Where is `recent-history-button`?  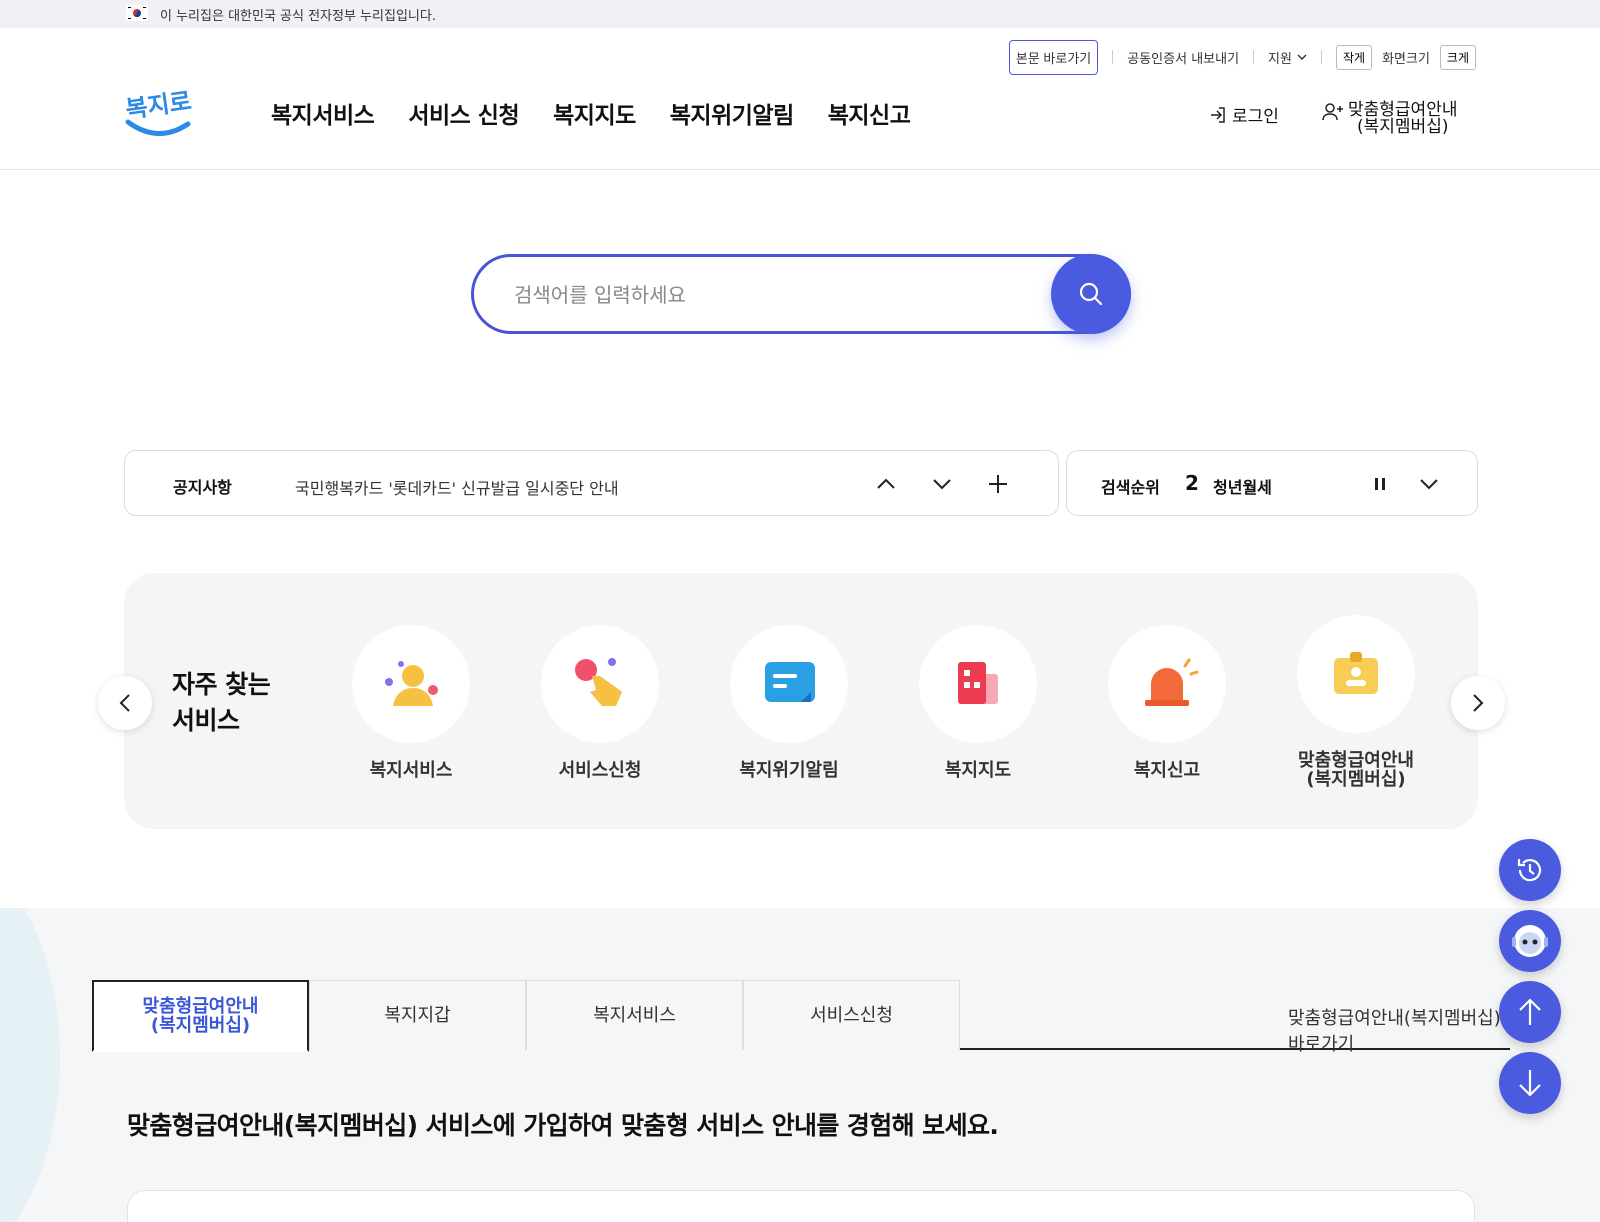
recent-history-button is located at coordinates (1530, 870).